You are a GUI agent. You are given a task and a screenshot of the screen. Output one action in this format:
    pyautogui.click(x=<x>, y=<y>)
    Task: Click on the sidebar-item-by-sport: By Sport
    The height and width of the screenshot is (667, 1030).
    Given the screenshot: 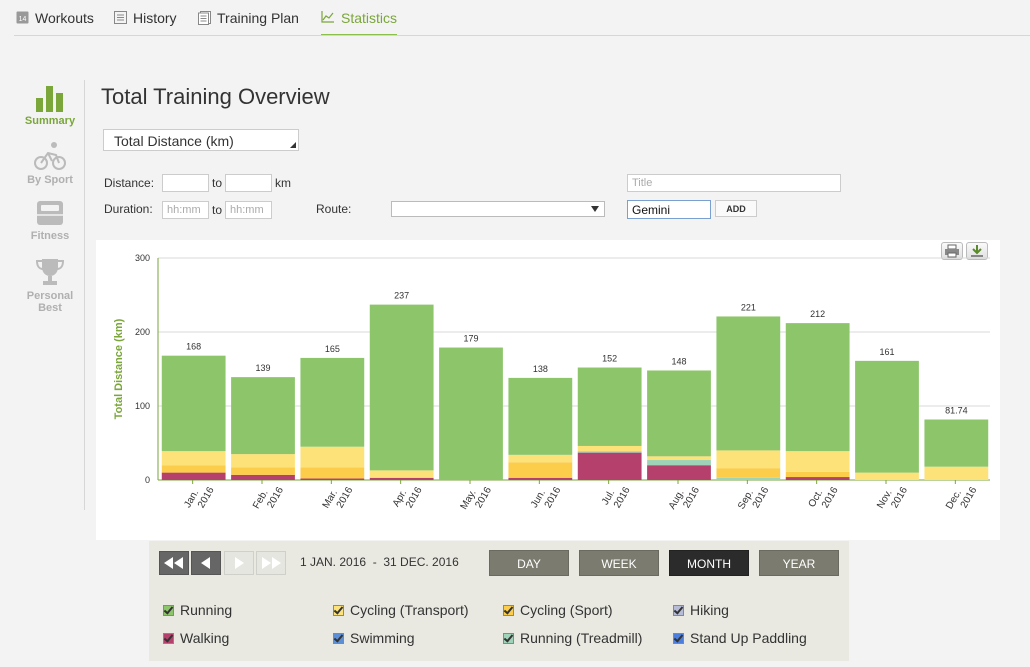 What is the action you would take?
    pyautogui.click(x=50, y=163)
    